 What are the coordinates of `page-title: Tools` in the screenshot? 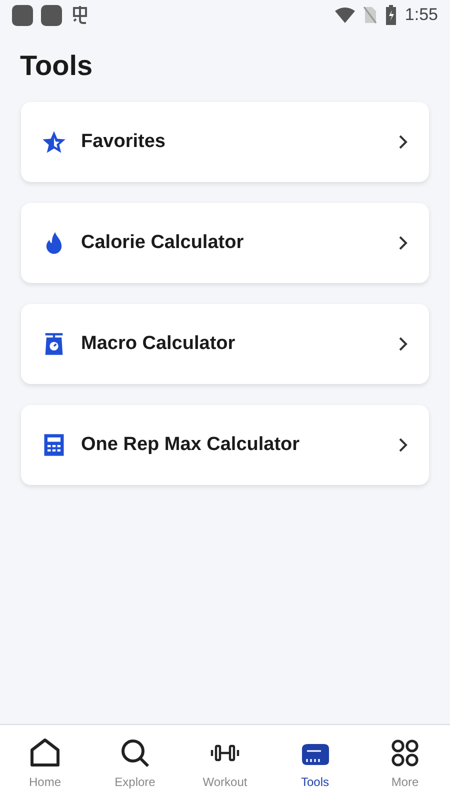 It's located at (57, 66).